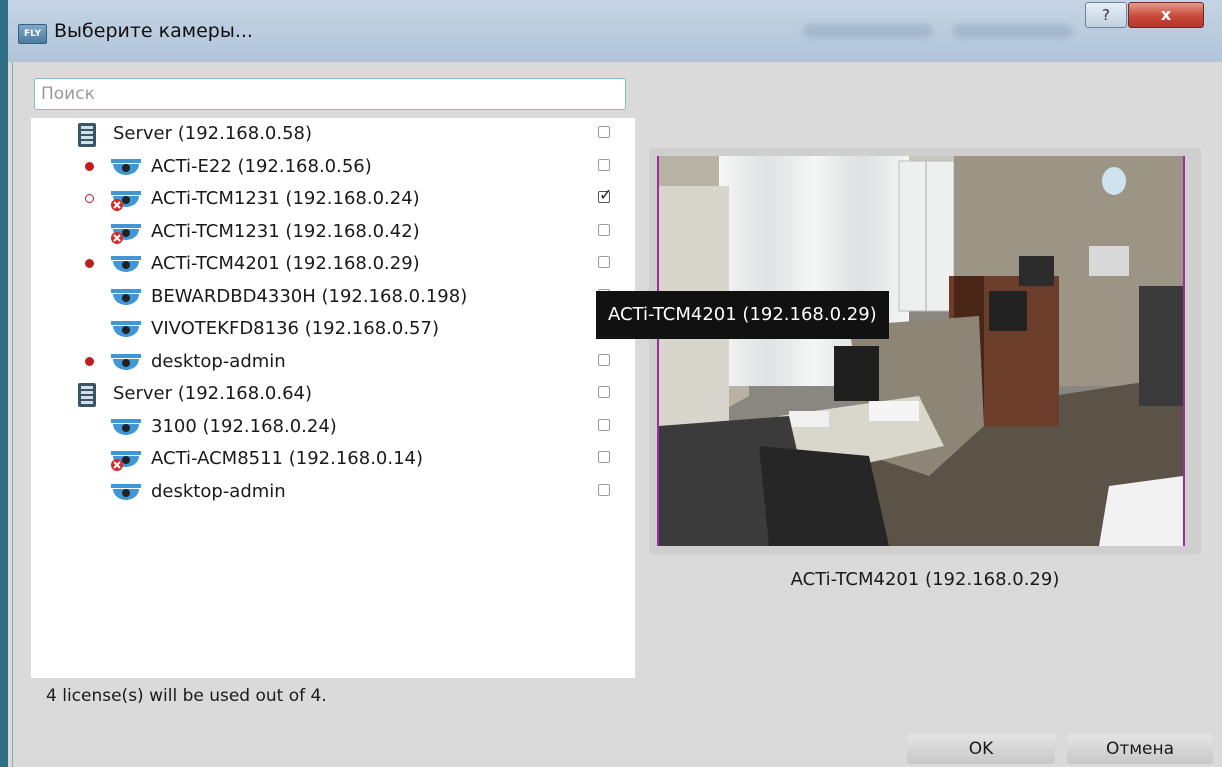 The width and height of the screenshot is (1222, 767). What do you see at coordinates (295, 328) in the screenshot?
I see `tree-item-label: VIVOTEKFD8136 (192.168.0.57)` at bounding box center [295, 328].